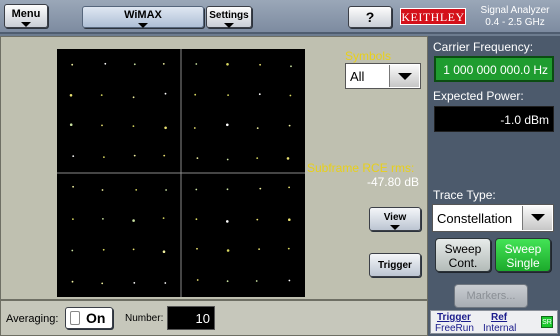 This screenshot has height=336, width=560. What do you see at coordinates (523, 263) in the screenshot?
I see `sweep-single-line2: Single` at bounding box center [523, 263].